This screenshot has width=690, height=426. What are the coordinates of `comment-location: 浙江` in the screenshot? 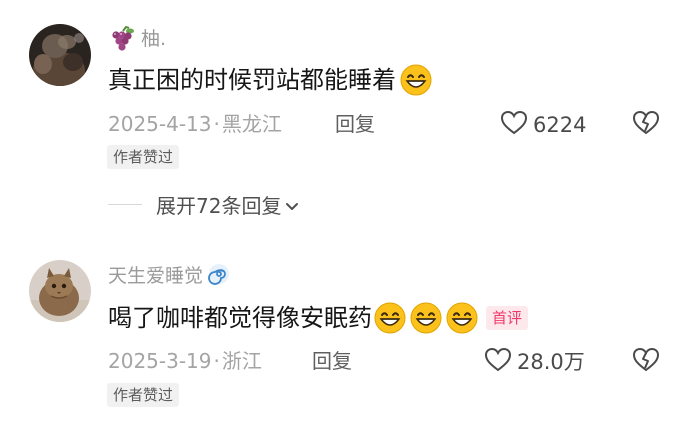 It's located at (241, 361).